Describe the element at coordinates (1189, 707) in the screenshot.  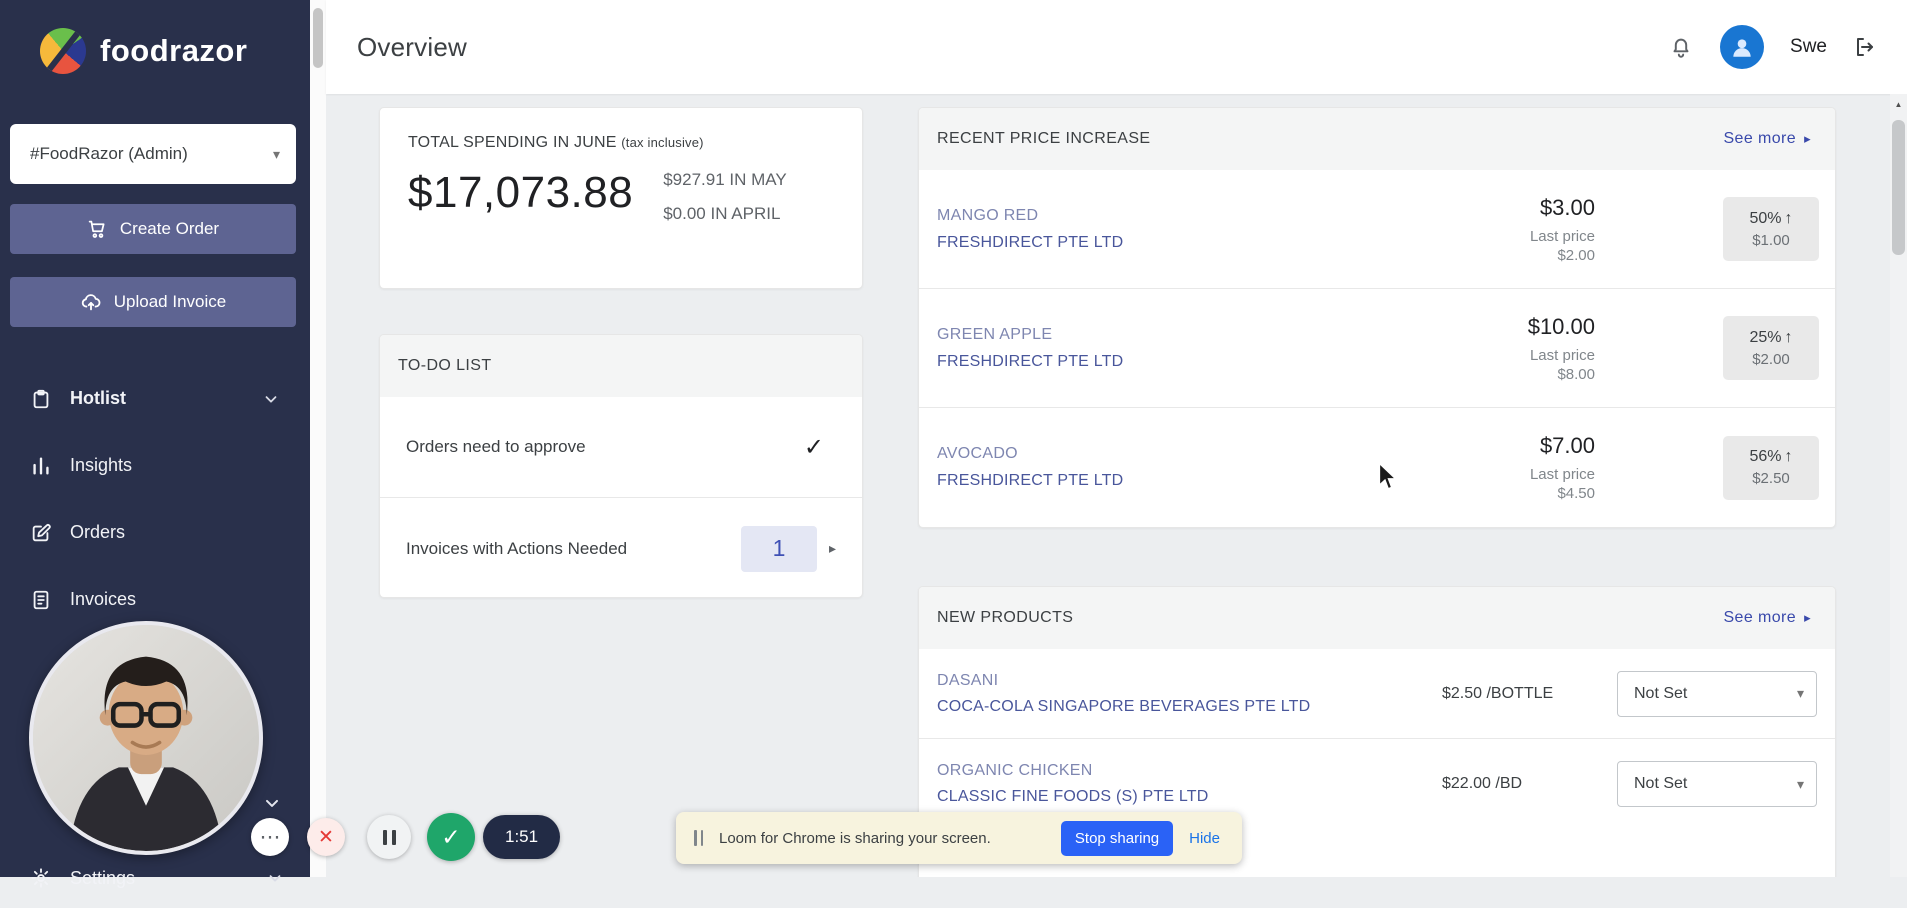
I see `supplier-name: COCA-COLA SINGAPORE BEVERAGES PTE LTD` at that location.